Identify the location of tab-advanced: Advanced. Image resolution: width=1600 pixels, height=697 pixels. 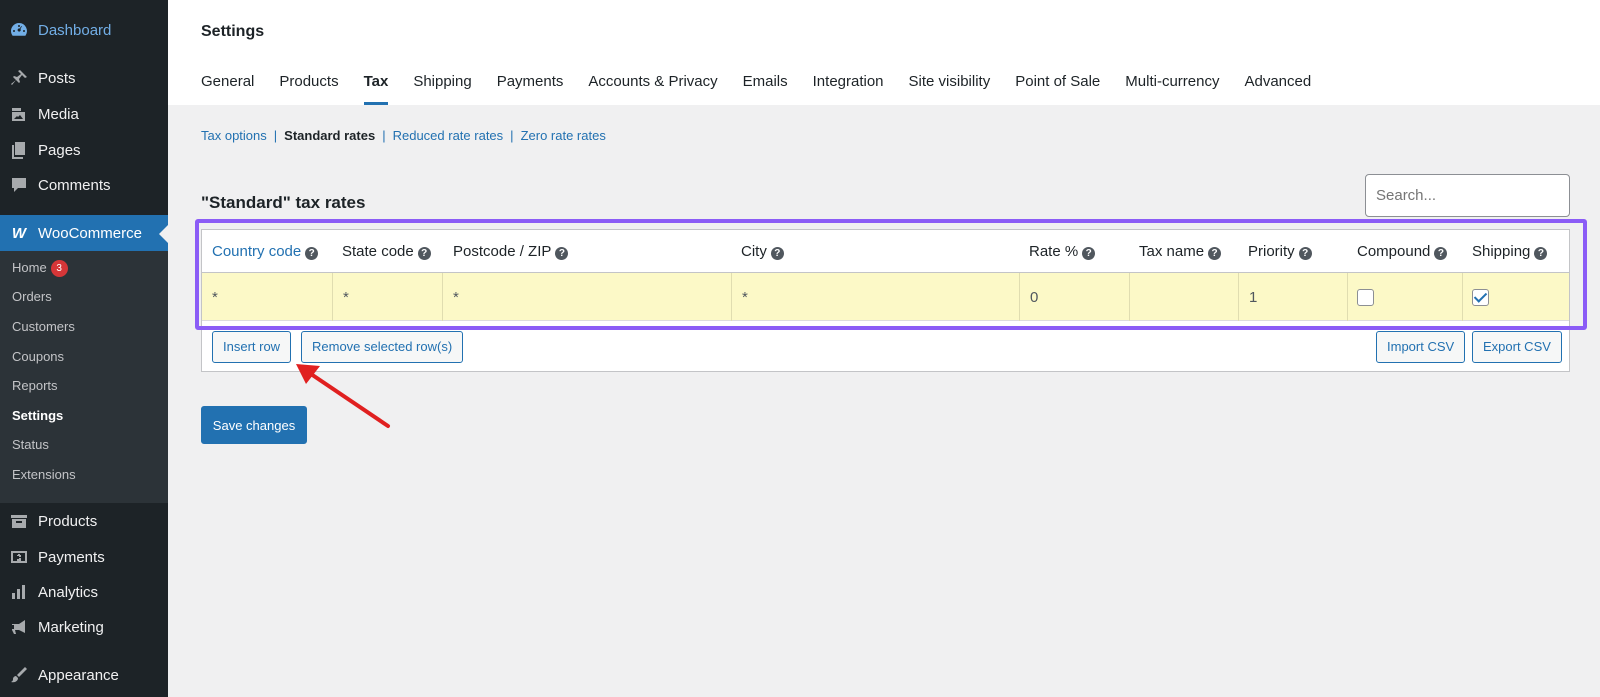
(1277, 87).